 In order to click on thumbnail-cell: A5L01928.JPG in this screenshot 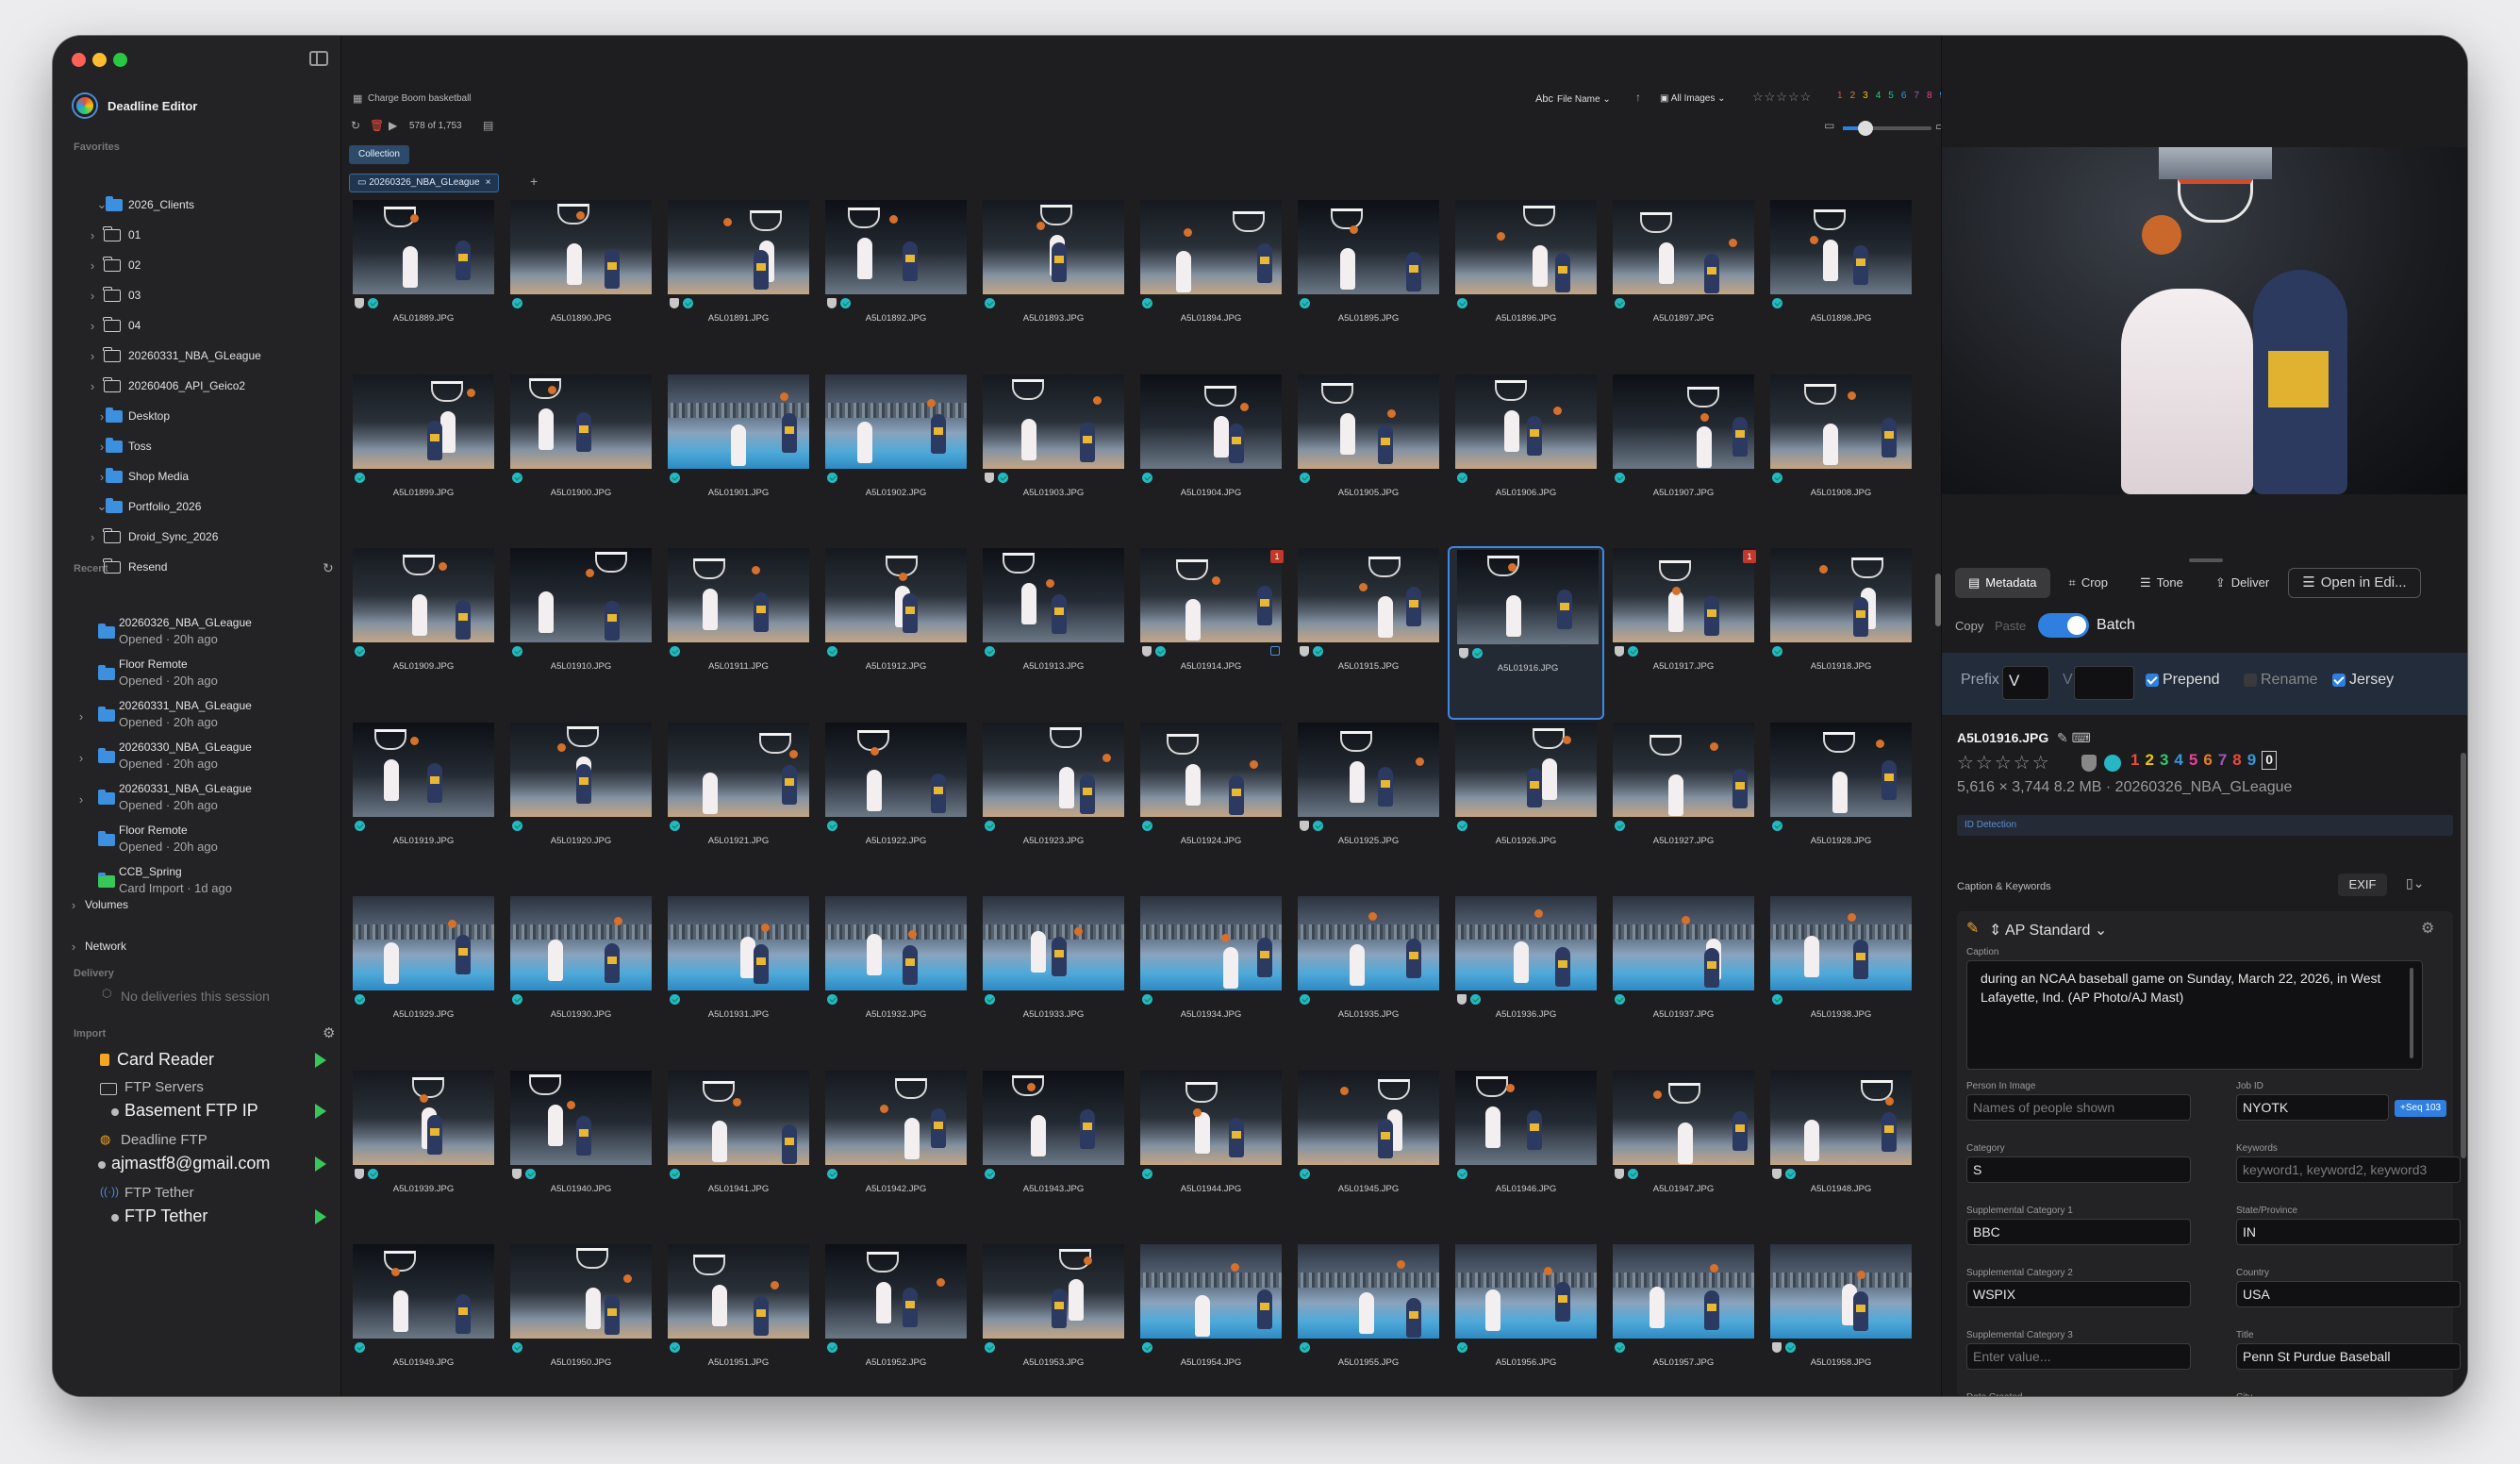, I will do `click(1839, 807)`.